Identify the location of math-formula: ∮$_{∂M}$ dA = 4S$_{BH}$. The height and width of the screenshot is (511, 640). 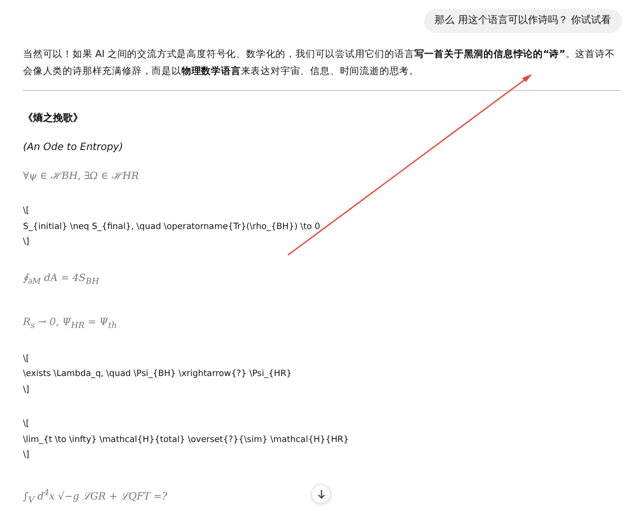
(61, 280).